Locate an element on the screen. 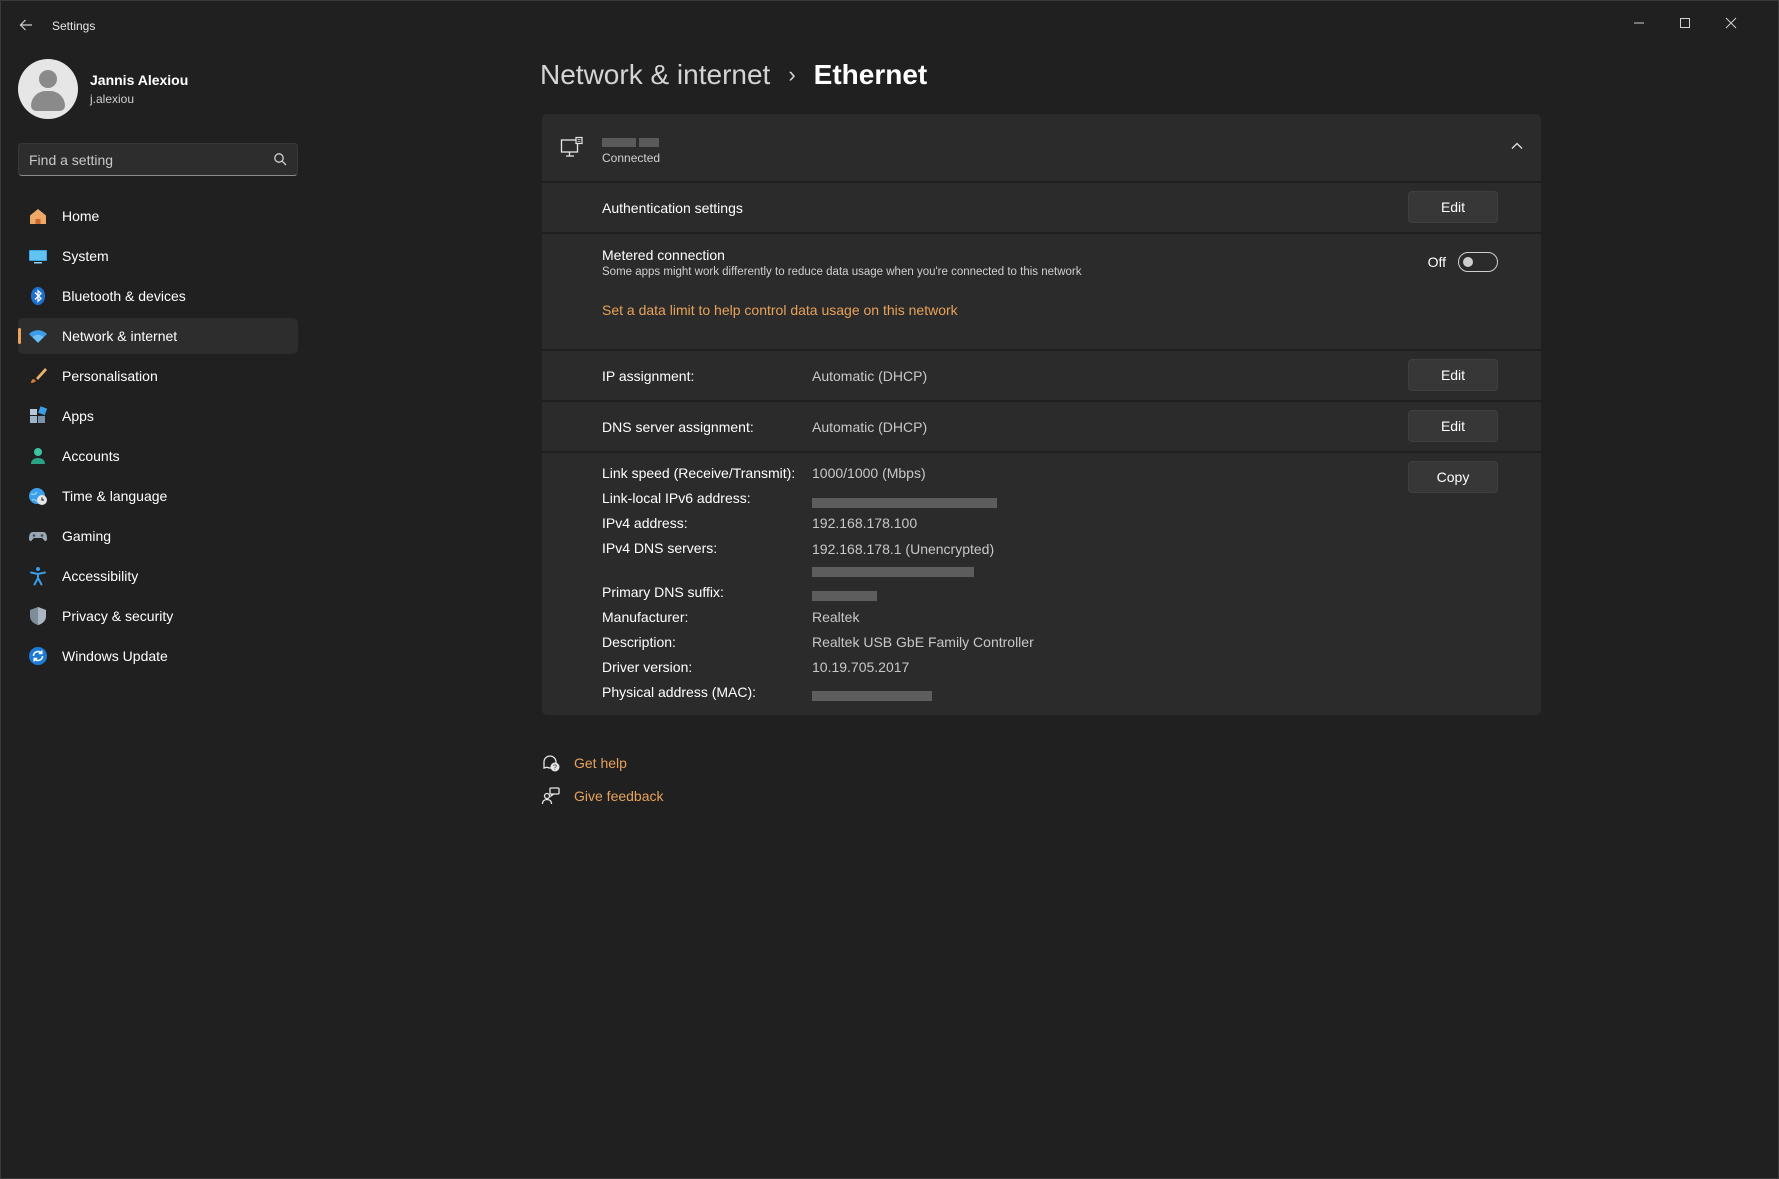  sidebar-item-label: Personalisation is located at coordinates (110, 376).